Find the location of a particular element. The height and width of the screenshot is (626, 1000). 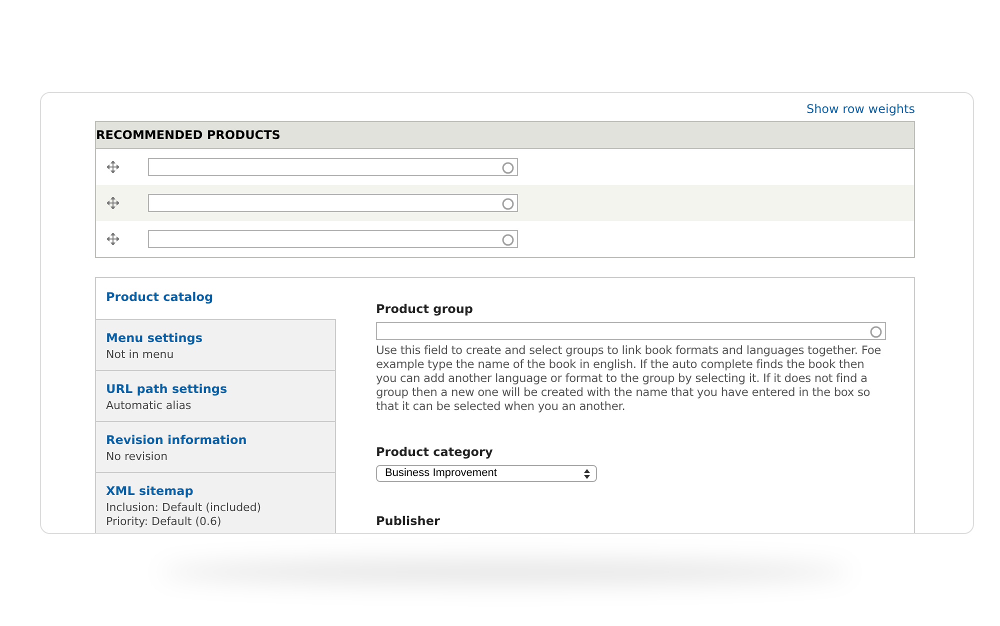

field-label: Product category is located at coordinates (435, 452).